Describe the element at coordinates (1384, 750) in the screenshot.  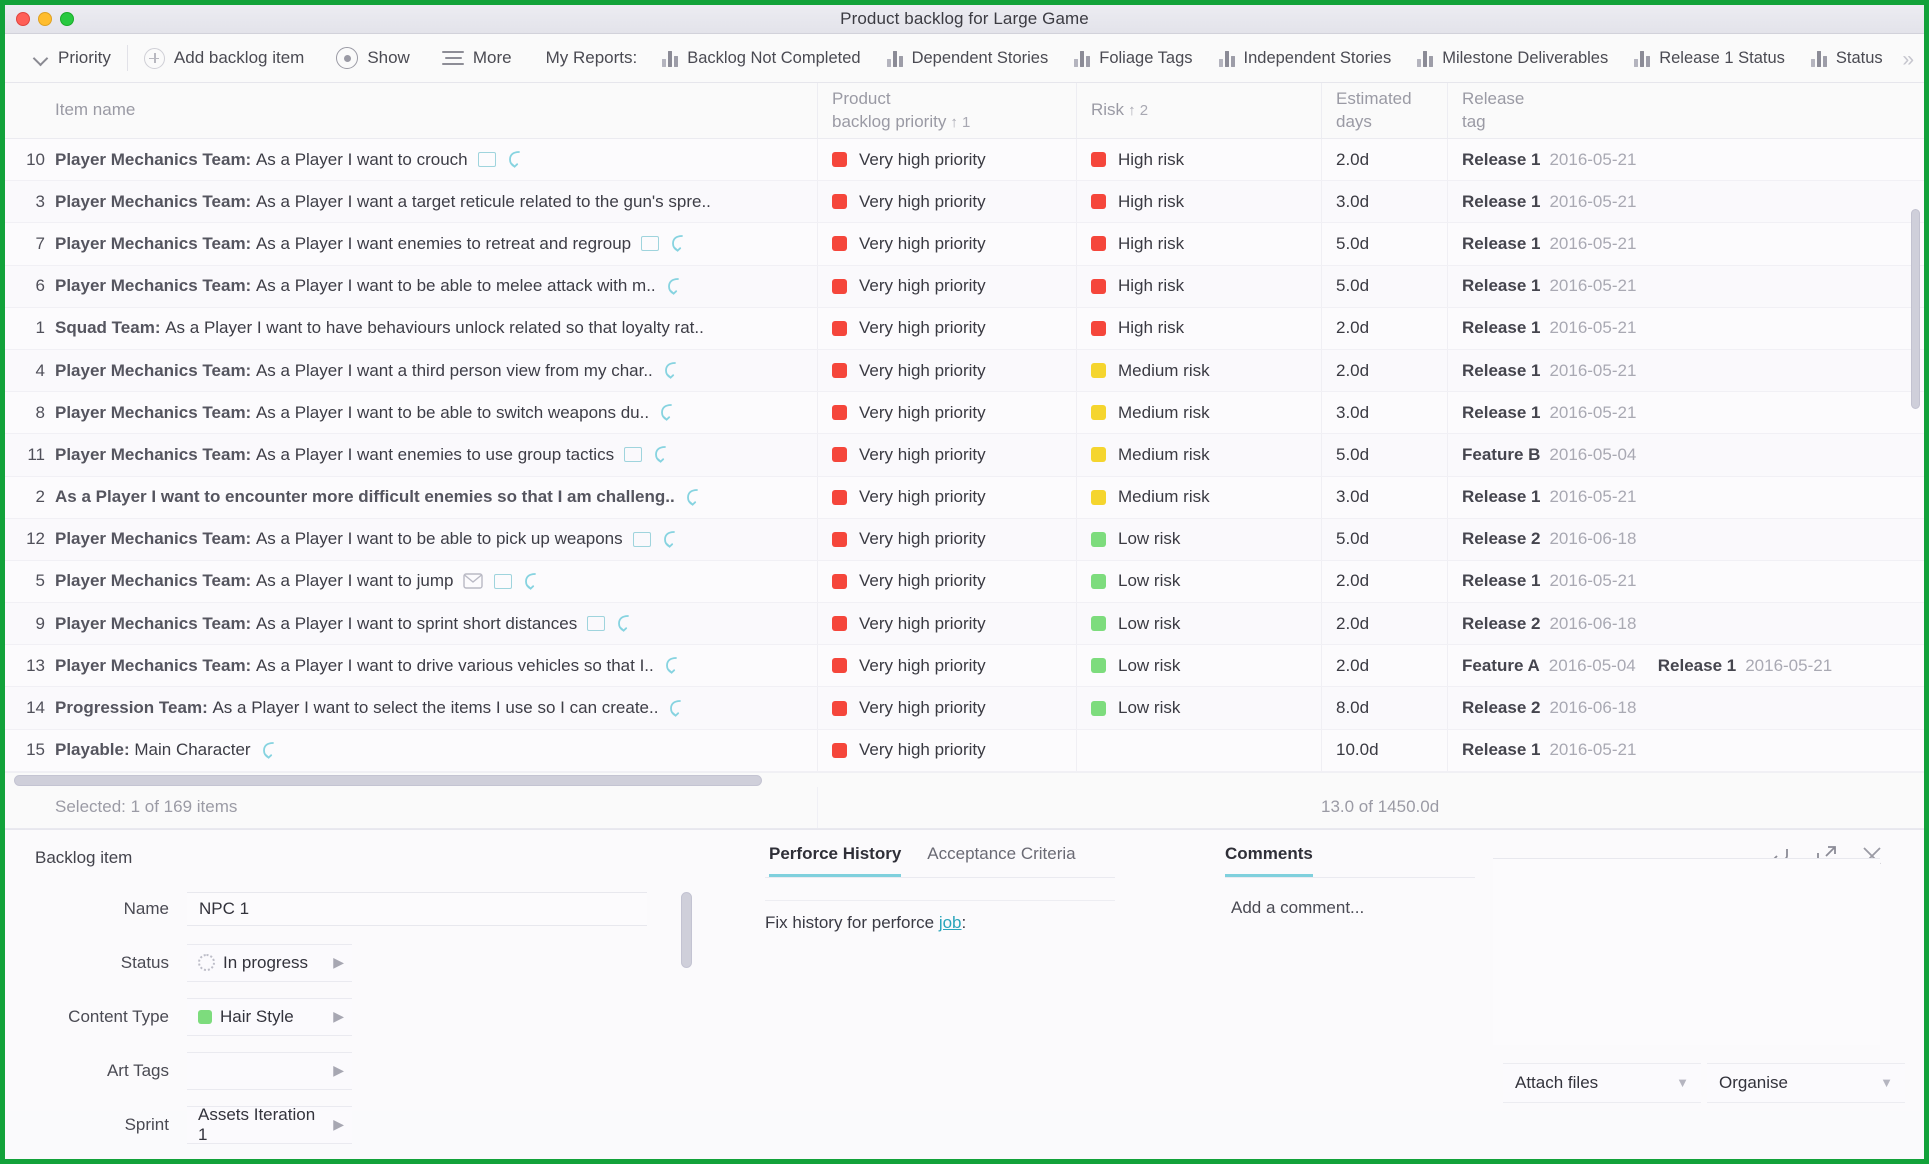
I see `cell-estimated-days: 10.0d` at that location.